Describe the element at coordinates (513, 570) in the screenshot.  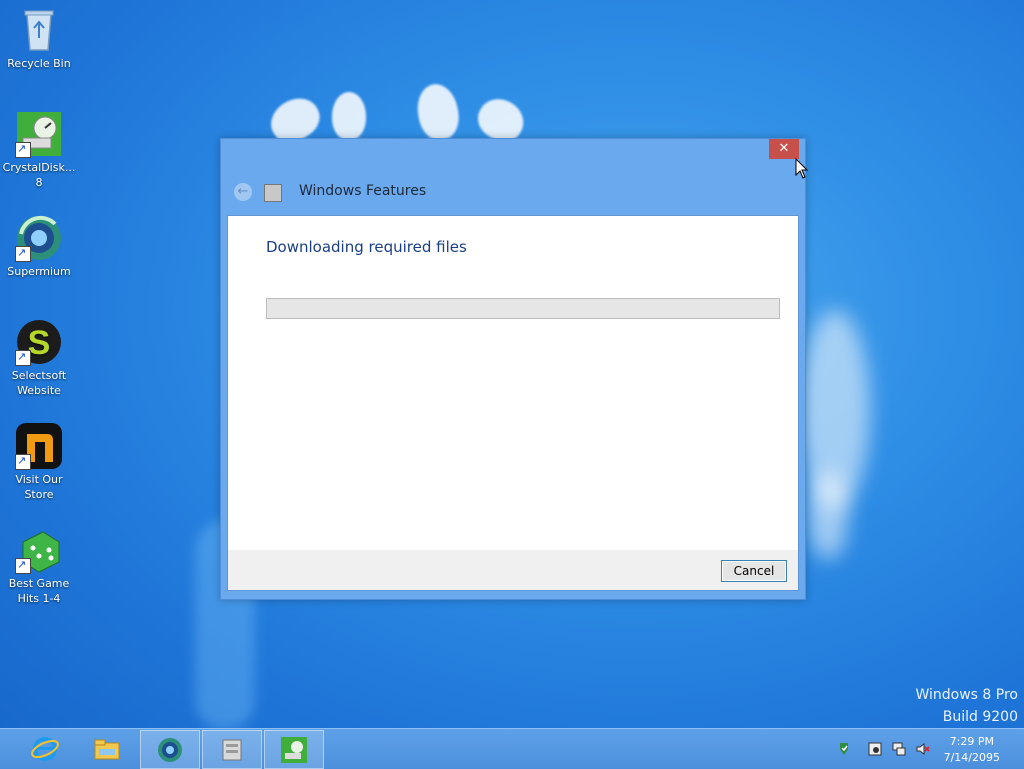
I see `dialog-footer: Cancel` at that location.